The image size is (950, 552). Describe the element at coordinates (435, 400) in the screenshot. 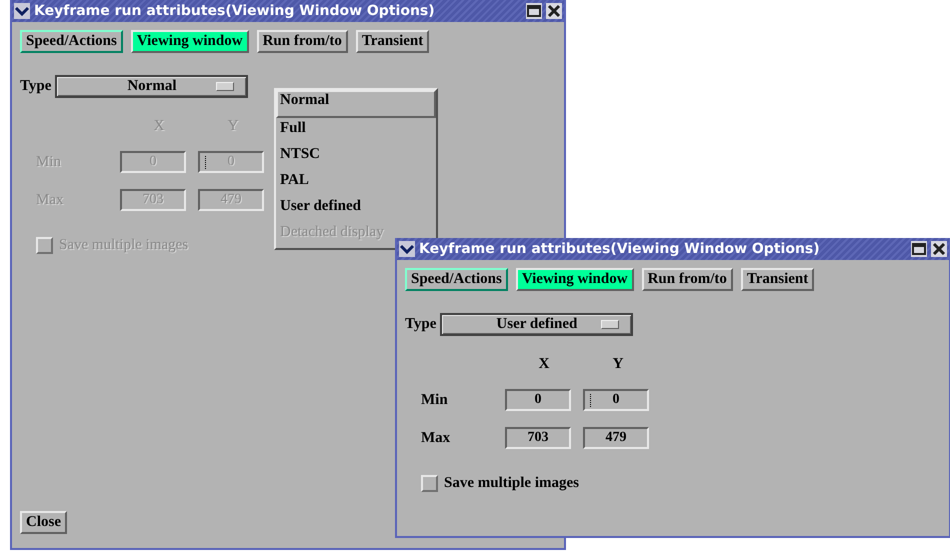

I see `row-label: Min` at that location.